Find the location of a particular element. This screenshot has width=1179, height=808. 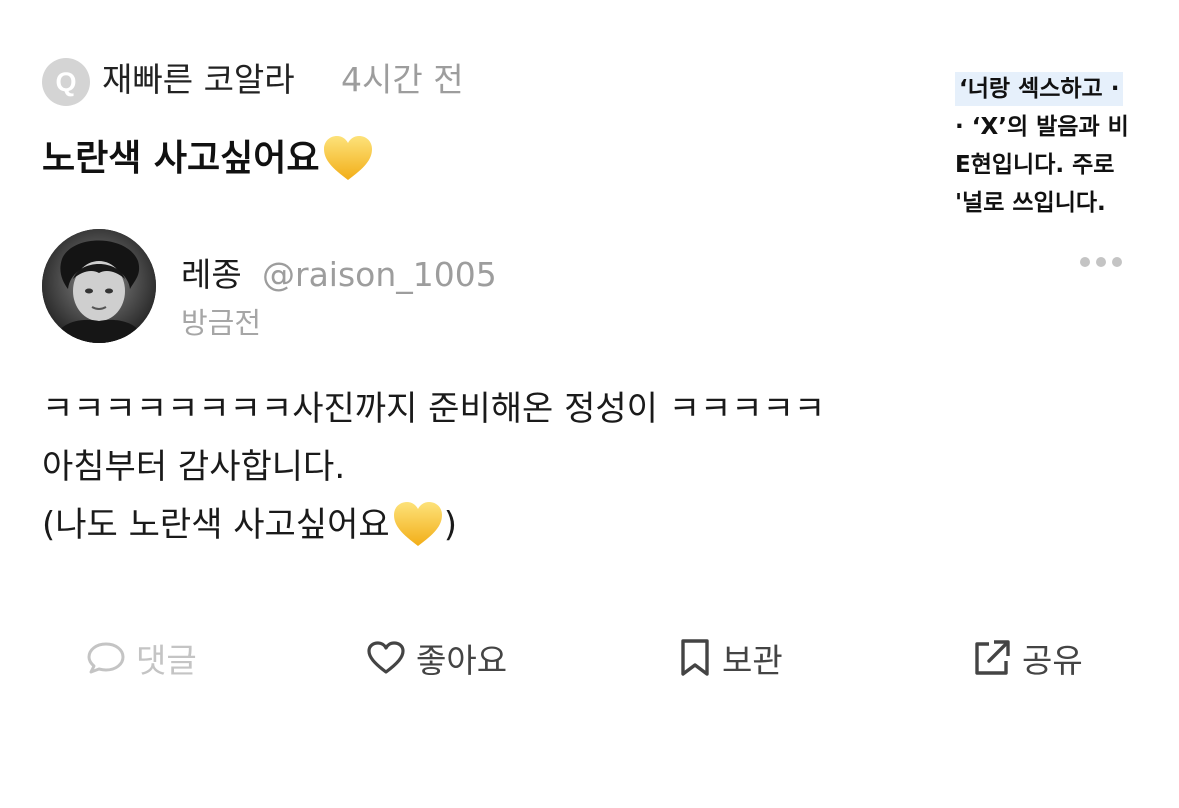

reply-line-text: ) is located at coordinates (450, 525).